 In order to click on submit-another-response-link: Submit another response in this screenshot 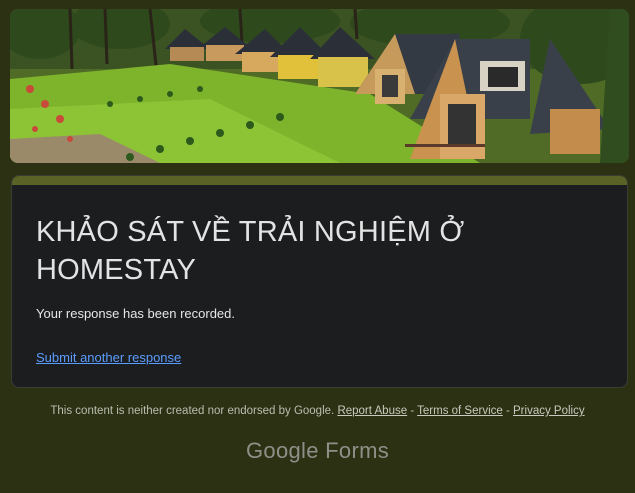, I will do `click(108, 357)`.